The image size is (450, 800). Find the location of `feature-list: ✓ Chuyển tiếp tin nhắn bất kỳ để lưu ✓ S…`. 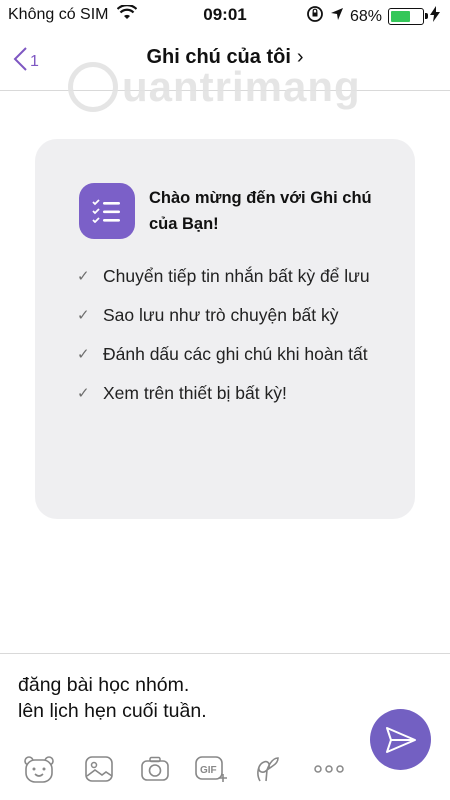

feature-list: ✓ Chuyển tiếp tin nhắn bất kỳ để lưu ✓ S… is located at coordinates (237, 343).